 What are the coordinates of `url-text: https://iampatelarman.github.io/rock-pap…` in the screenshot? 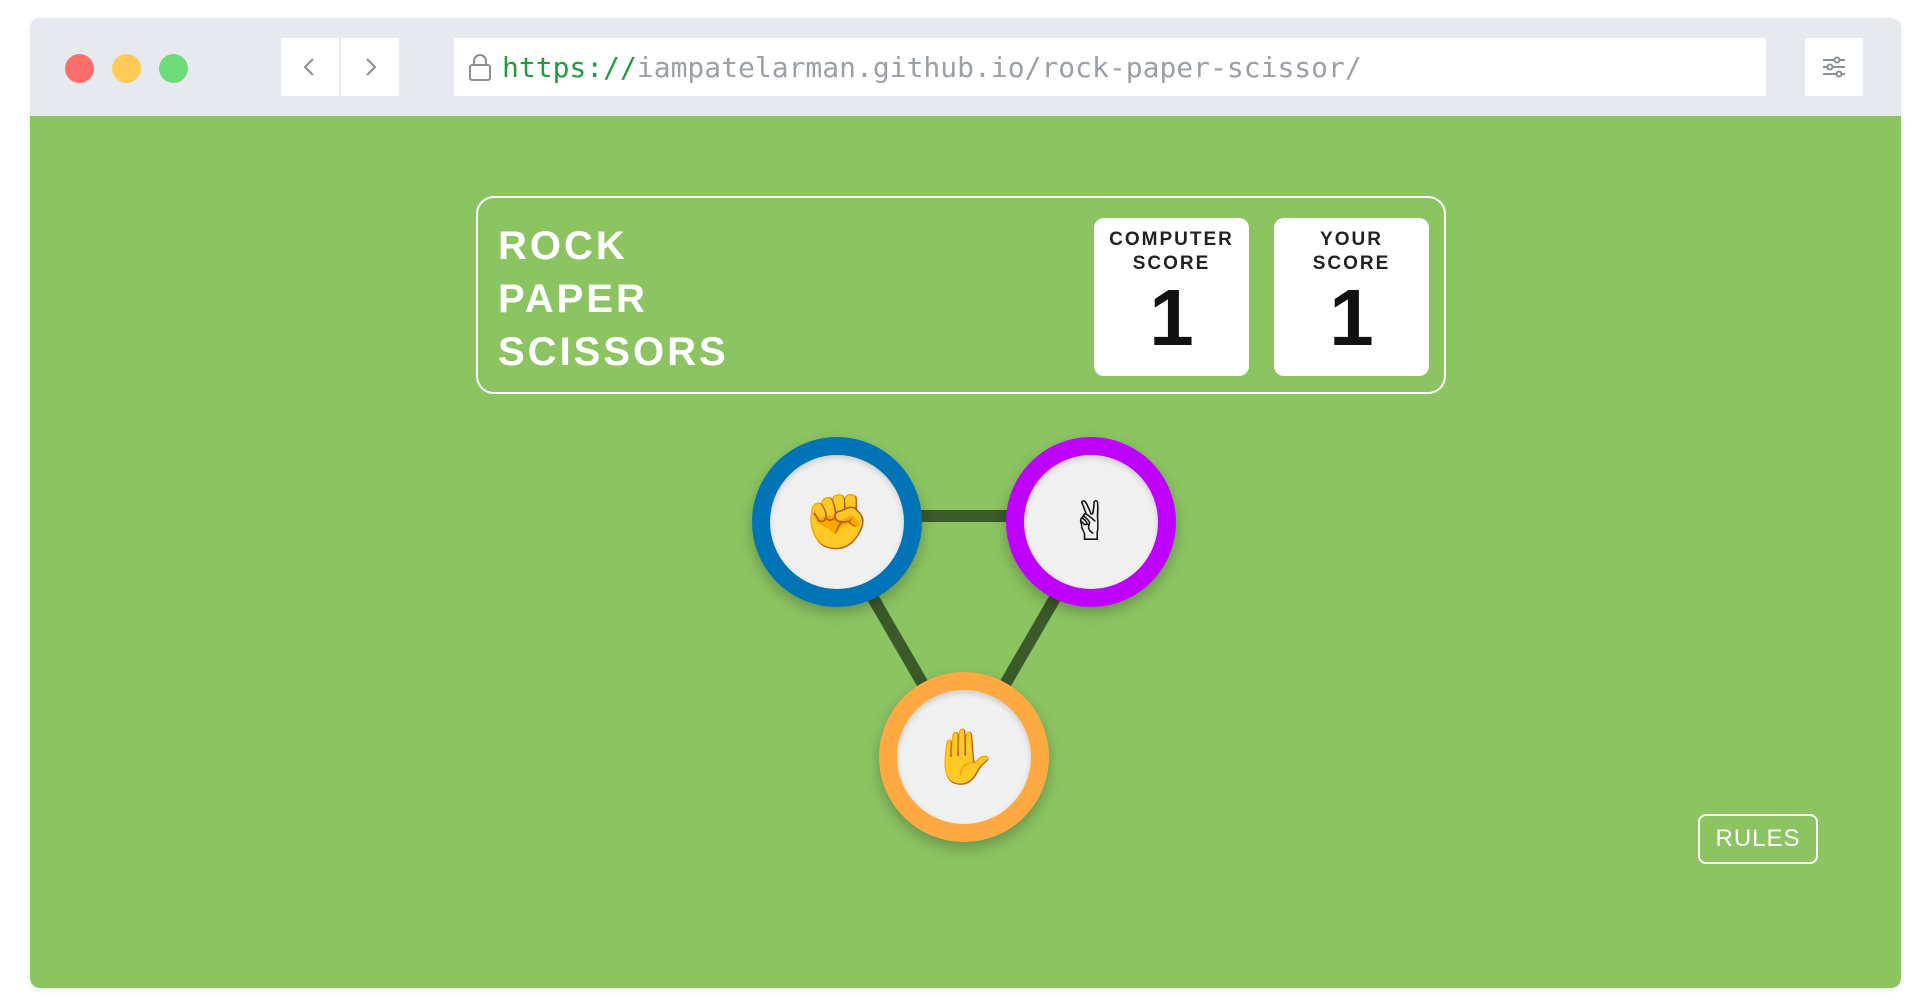 It's located at (932, 67).